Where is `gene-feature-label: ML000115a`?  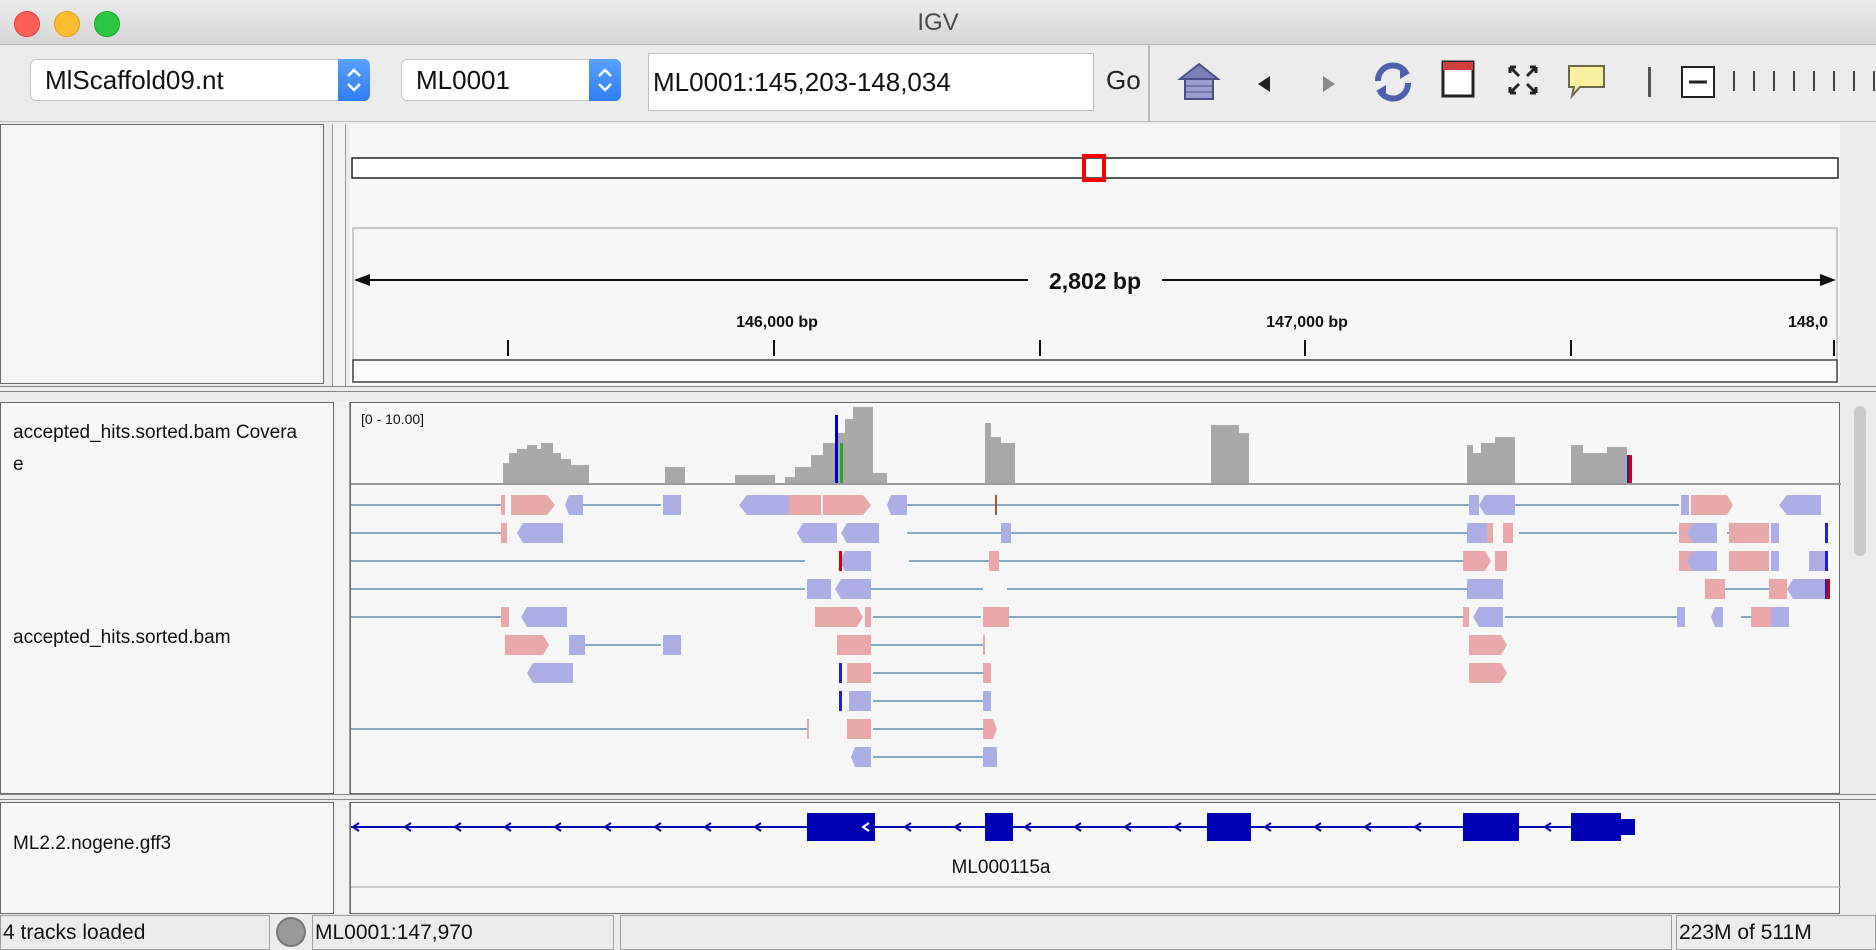
gene-feature-label: ML000115a is located at coordinates (1001, 867).